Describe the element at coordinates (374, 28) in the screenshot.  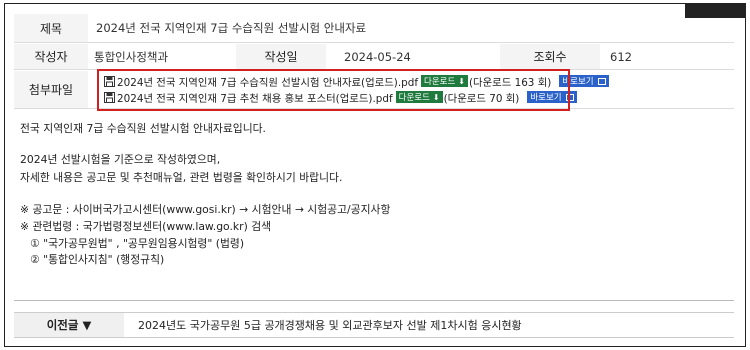
I see `title-row: 제목 2024년 전국 지역인재 7급 수습직원 선발시험 안내자료` at that location.